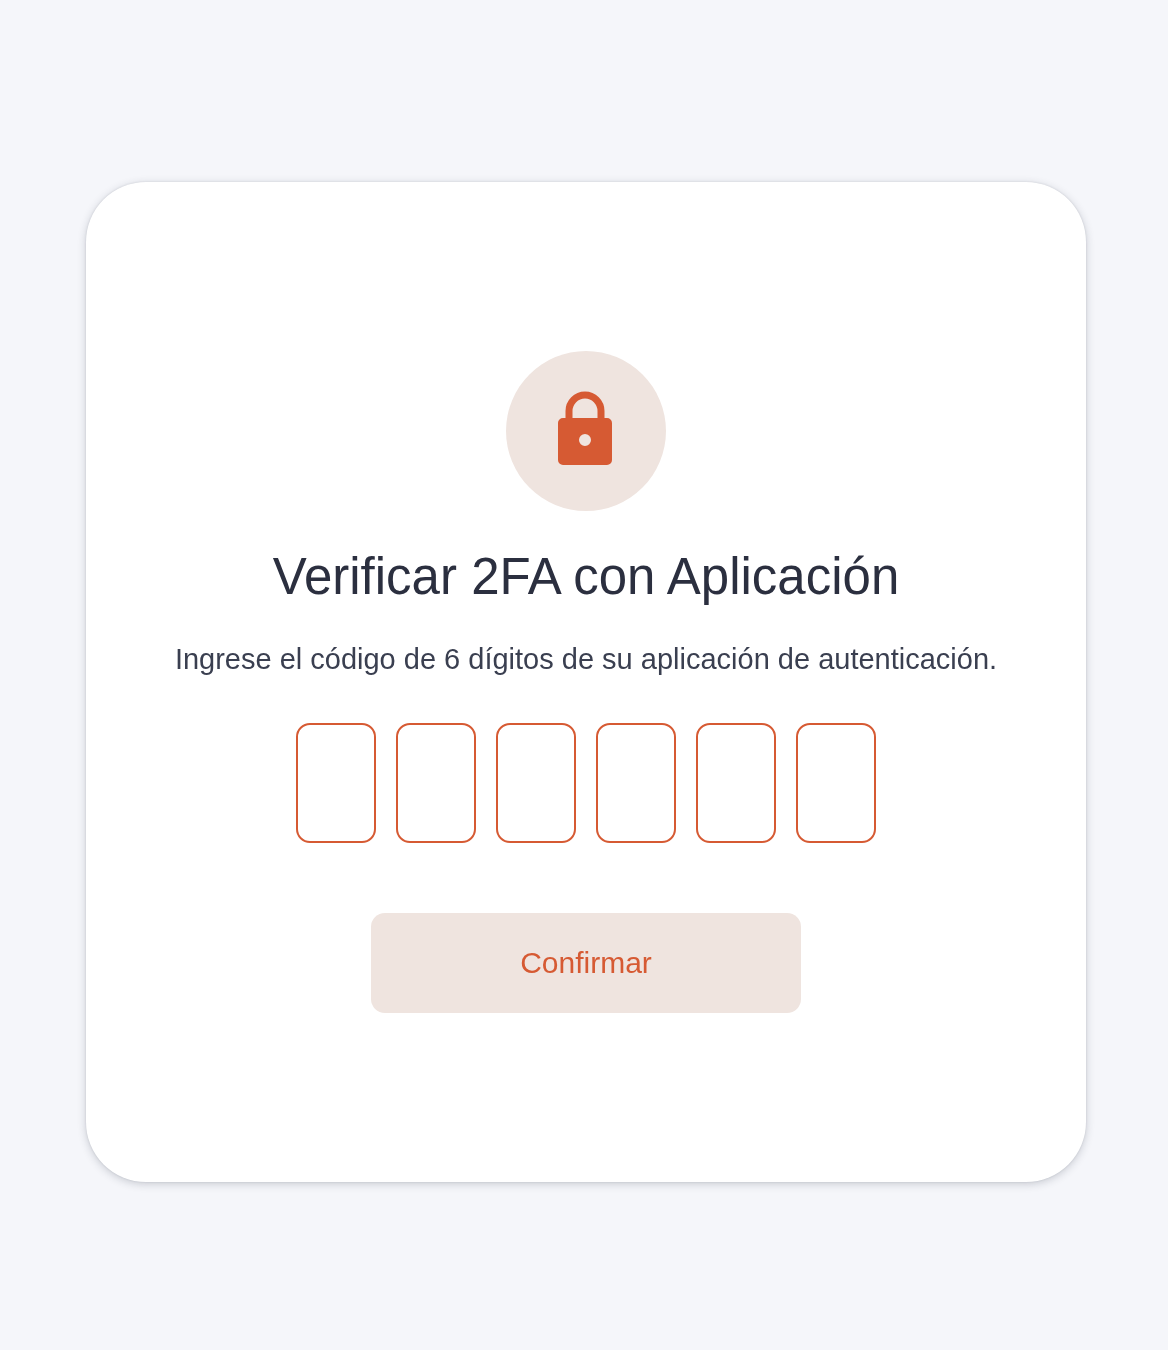 Image resolution: width=1168 pixels, height=1350 pixels. Describe the element at coordinates (586, 963) in the screenshot. I see `confirm-button: Confirmar` at that location.